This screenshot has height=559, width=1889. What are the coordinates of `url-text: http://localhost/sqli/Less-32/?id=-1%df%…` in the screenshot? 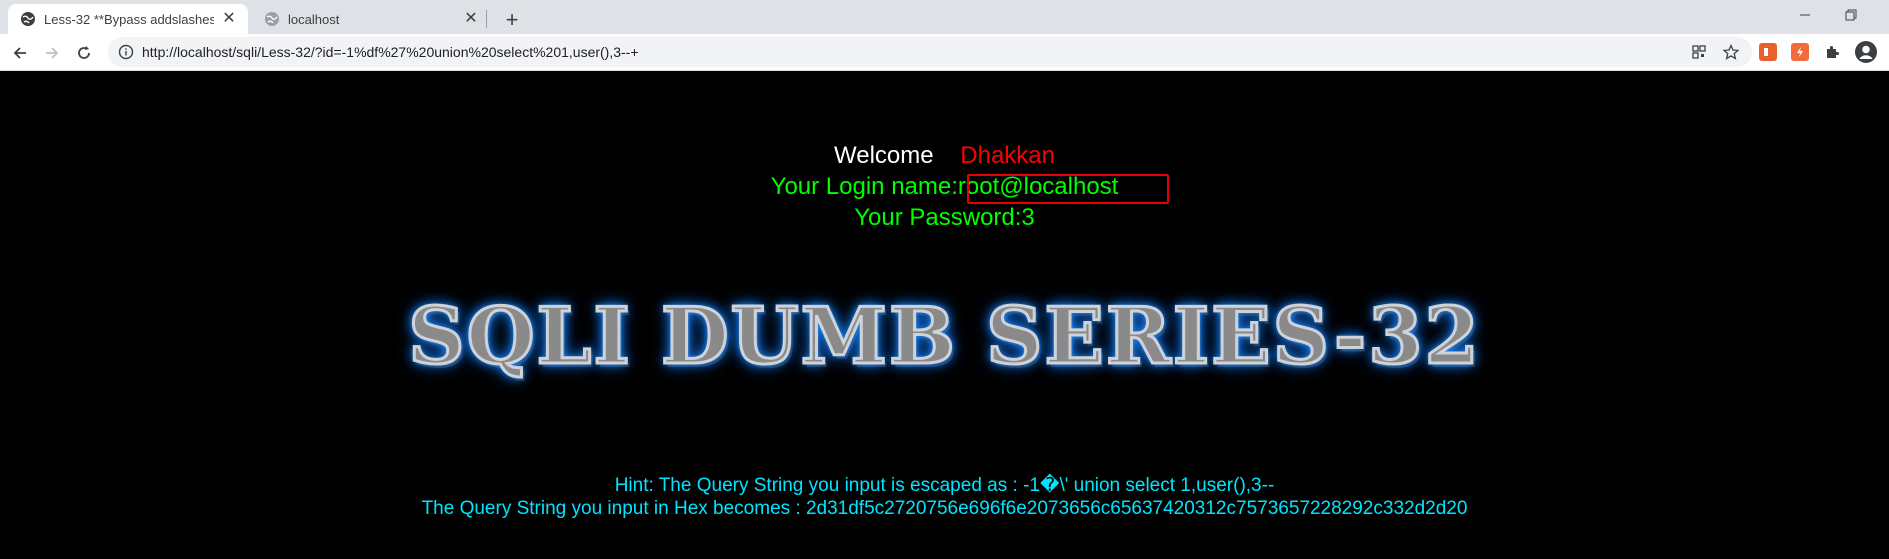 It's located at (390, 52).